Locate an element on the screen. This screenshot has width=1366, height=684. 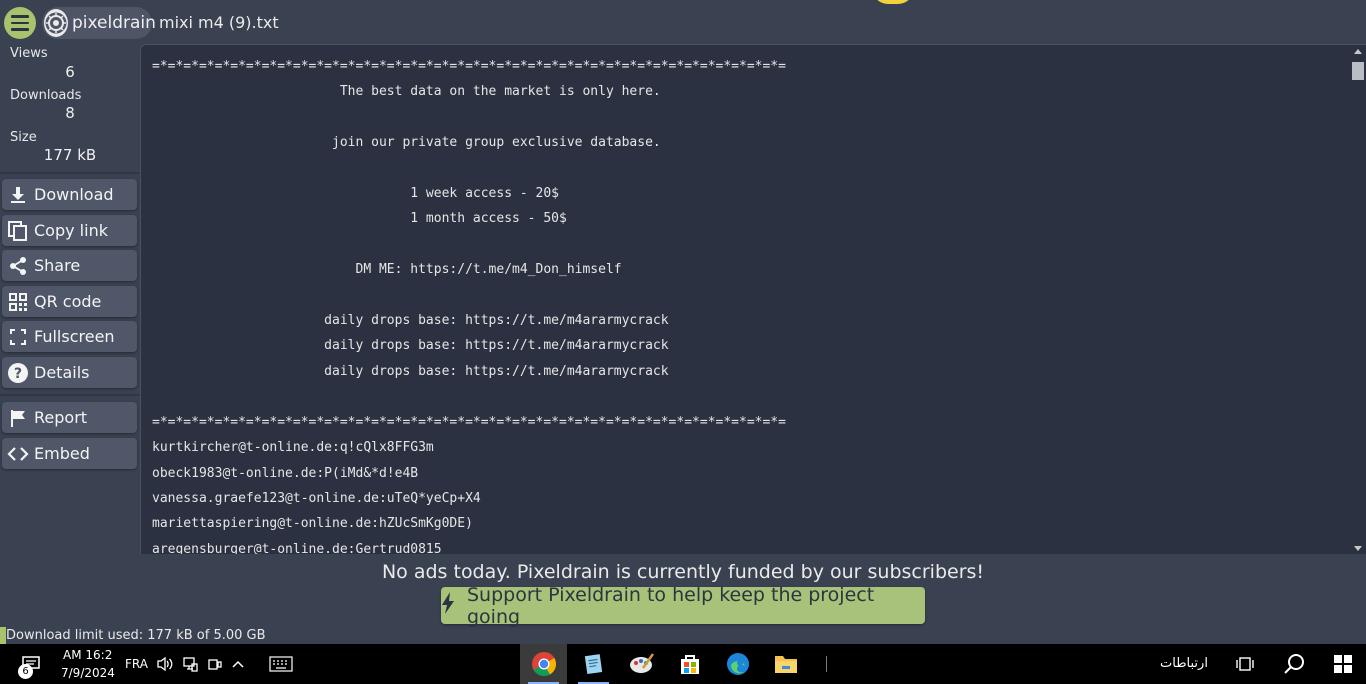
qr-code-label: QR code is located at coordinates (68, 301).